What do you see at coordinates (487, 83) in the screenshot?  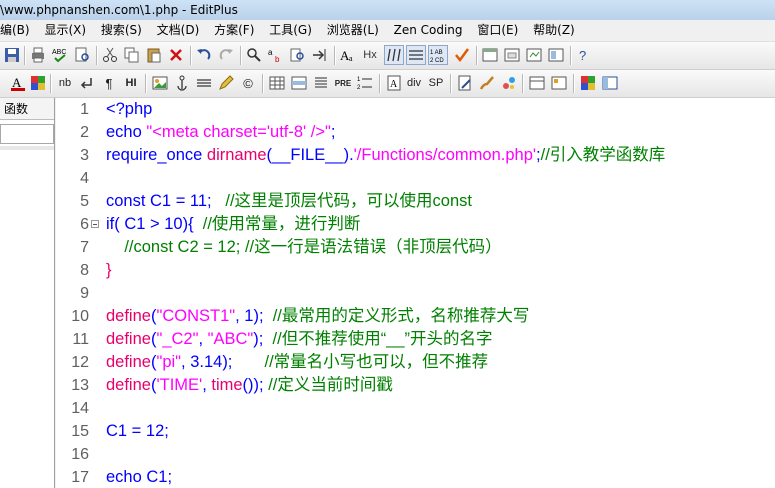 I see `style-brush-icon` at bounding box center [487, 83].